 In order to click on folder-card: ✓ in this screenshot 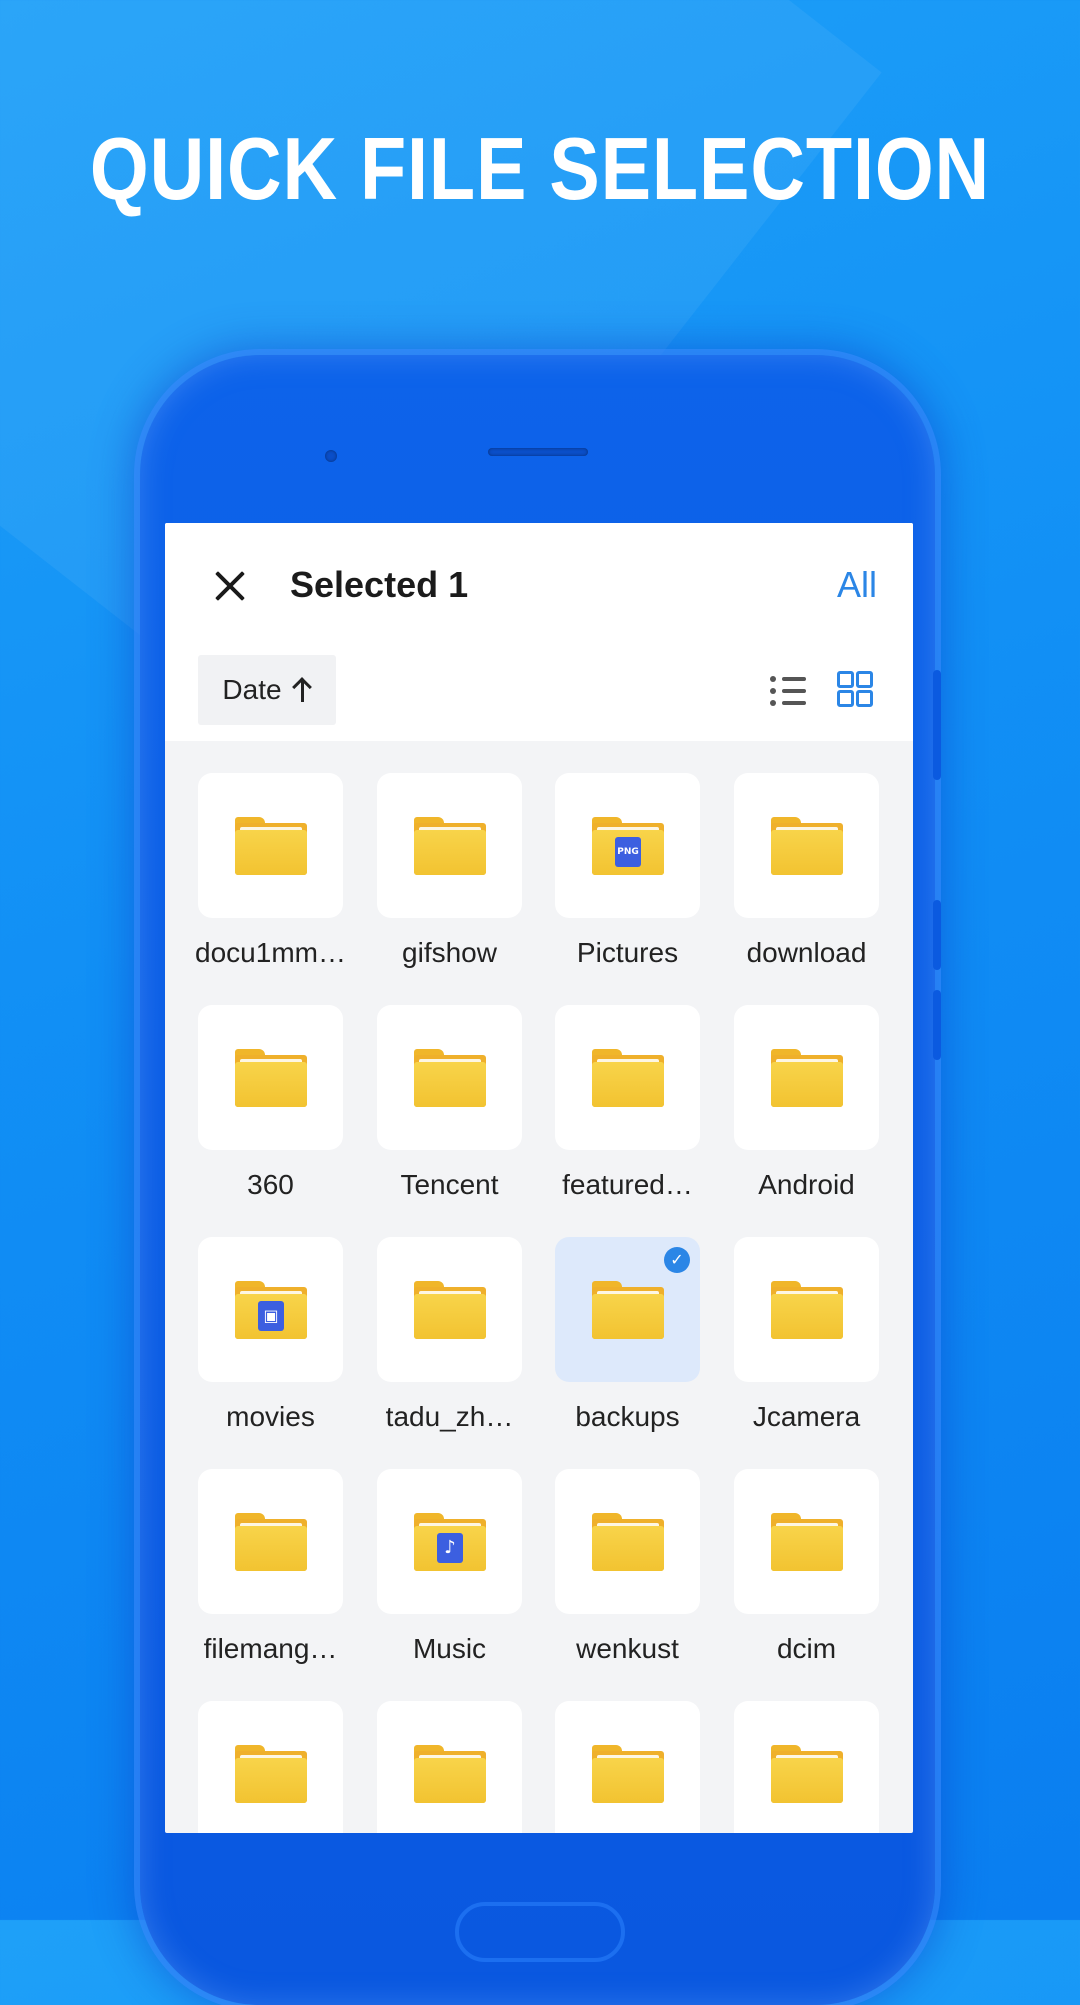, I will do `click(627, 1309)`.